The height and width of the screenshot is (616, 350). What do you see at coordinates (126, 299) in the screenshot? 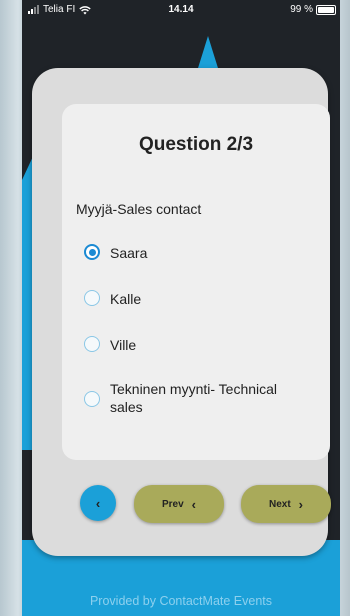
I see `option-label: Kalle` at bounding box center [126, 299].